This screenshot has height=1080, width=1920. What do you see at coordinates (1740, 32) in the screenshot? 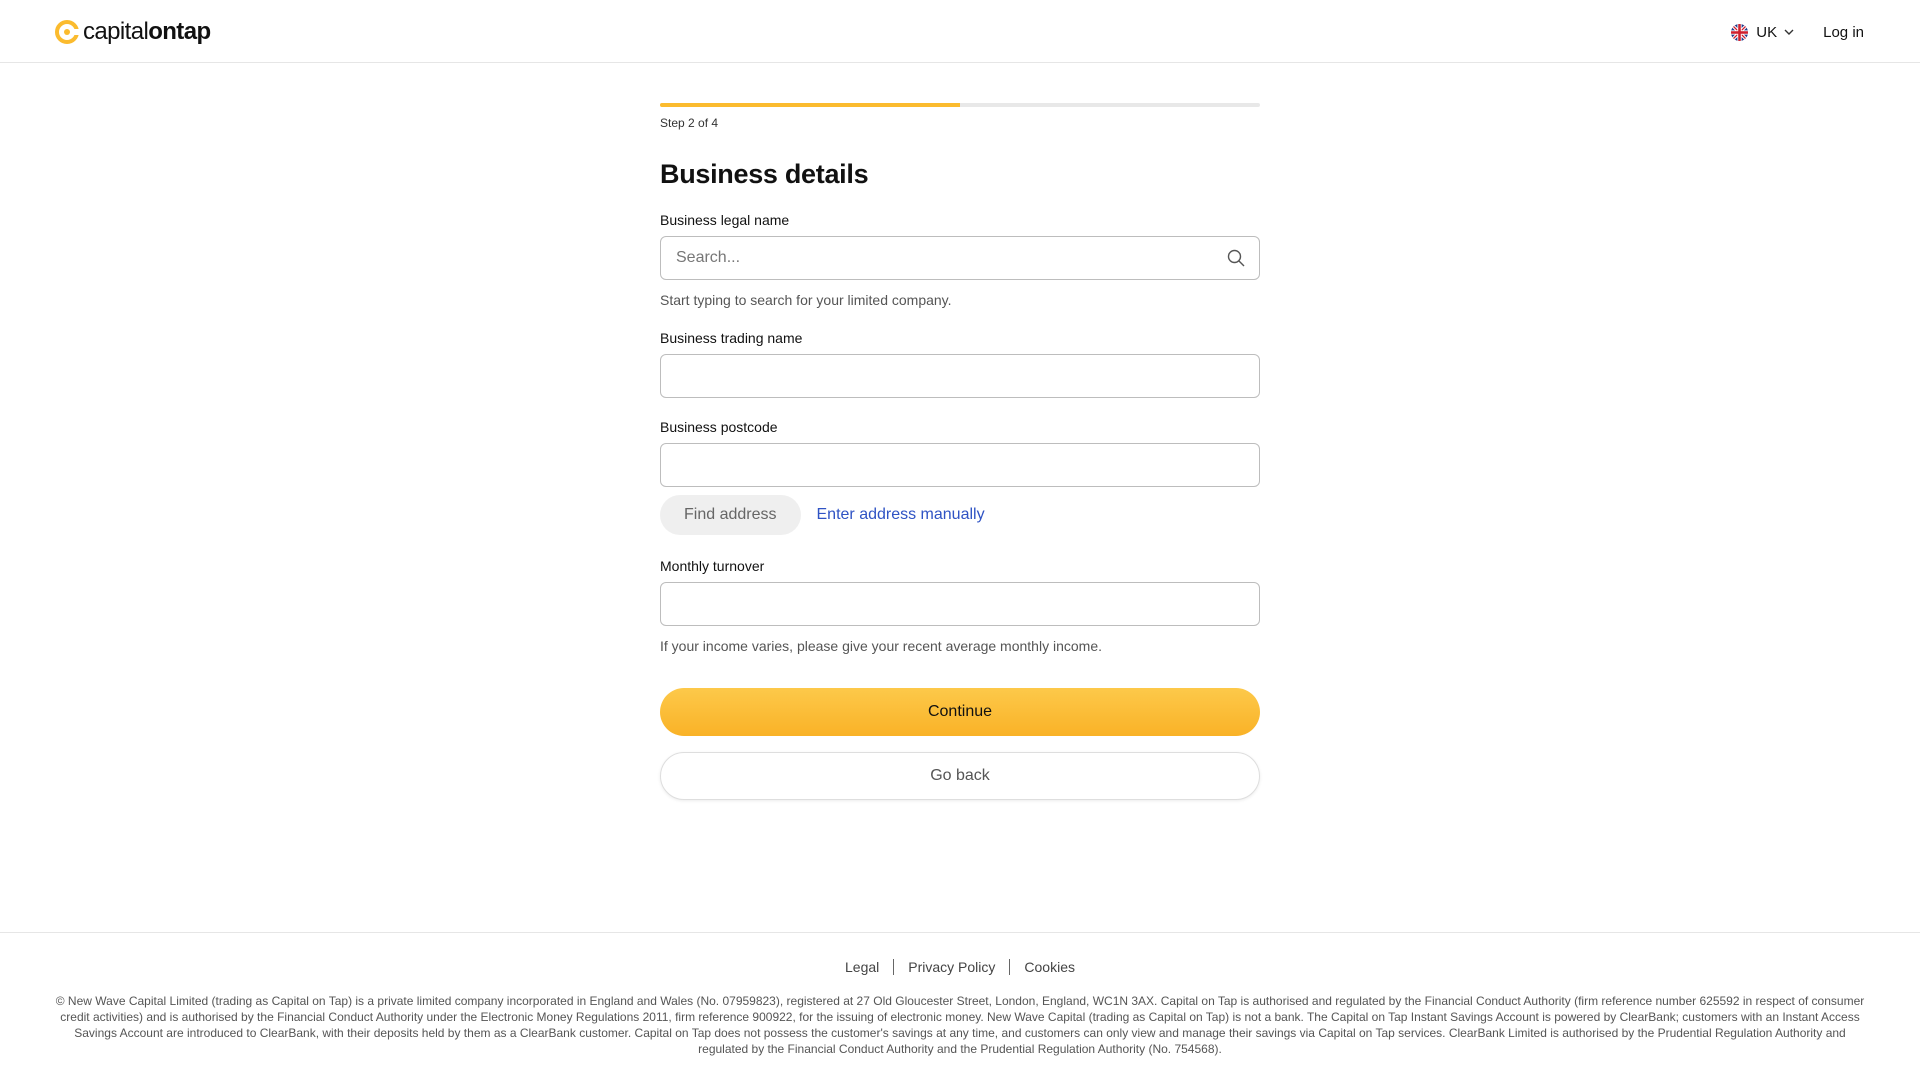
I see `uk-flag-icon` at bounding box center [1740, 32].